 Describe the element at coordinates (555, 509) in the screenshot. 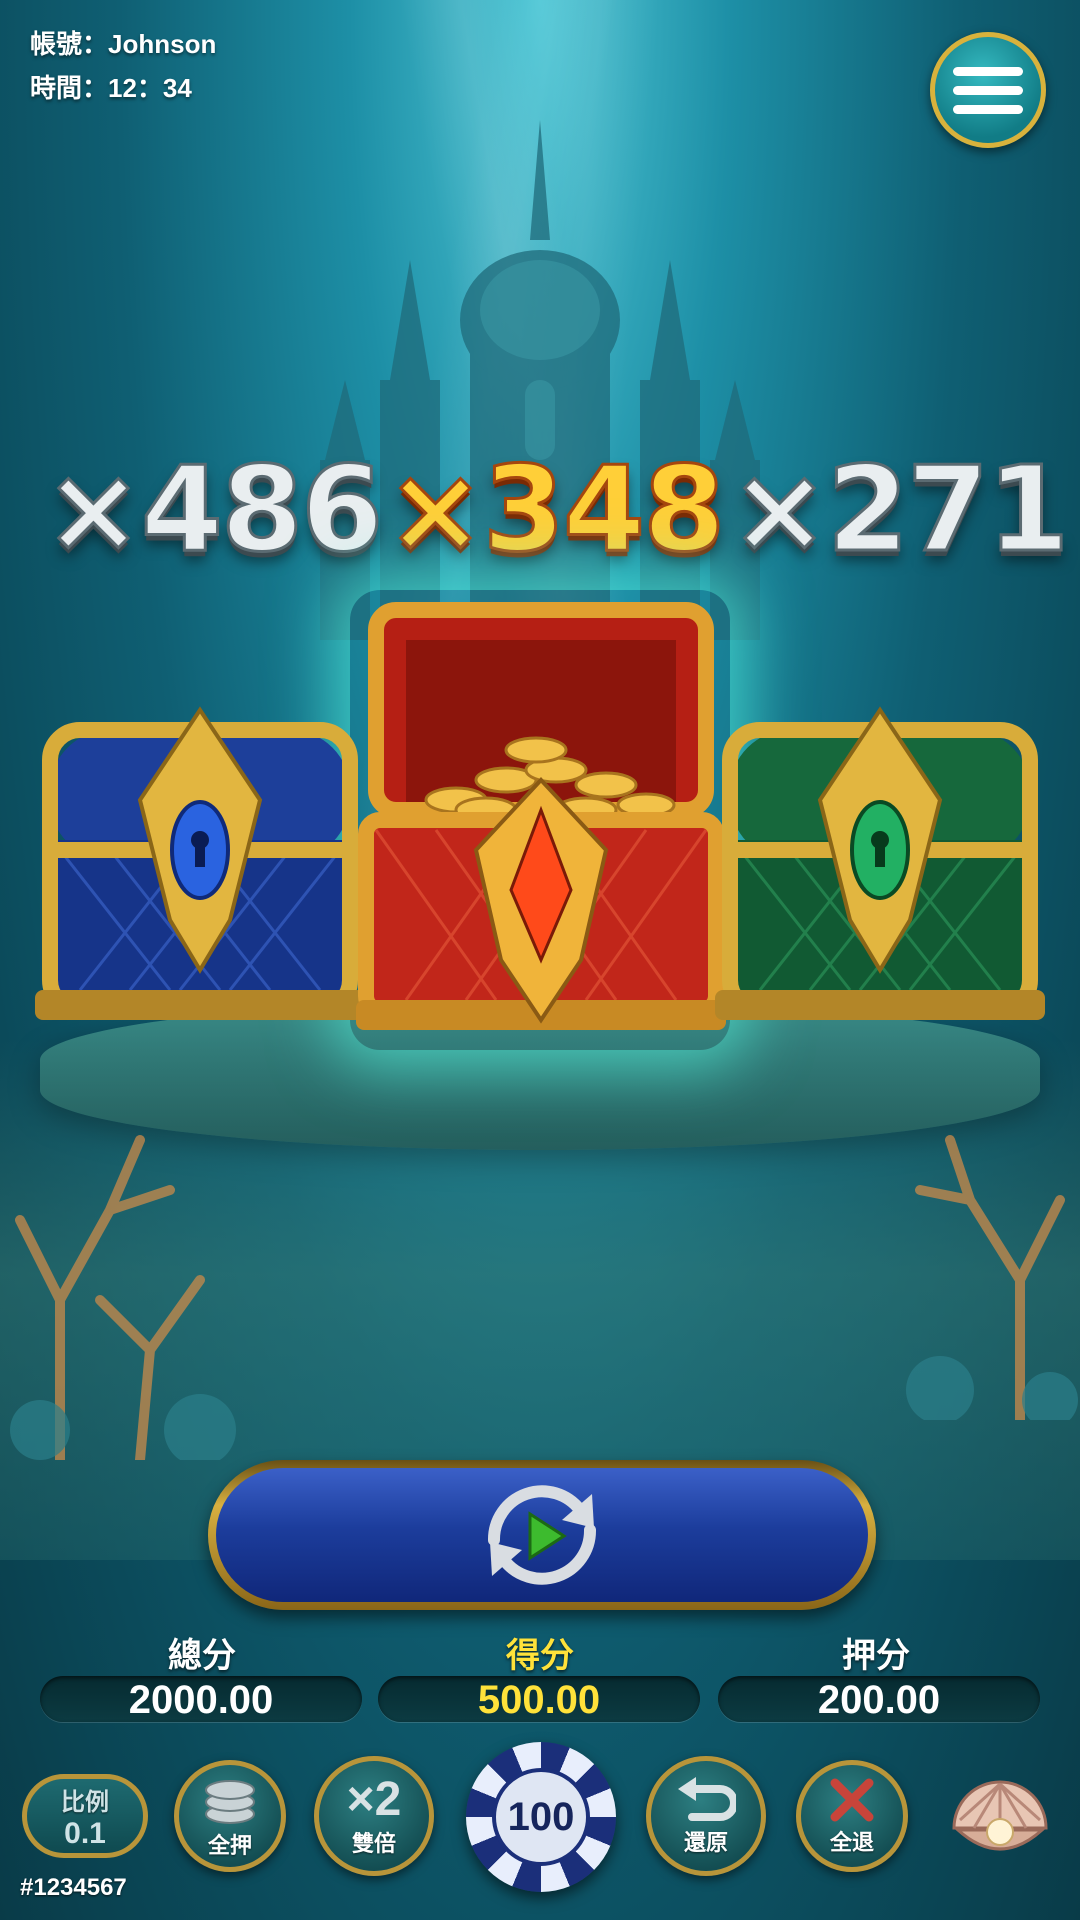

I see `multiplier-center: ×348` at that location.